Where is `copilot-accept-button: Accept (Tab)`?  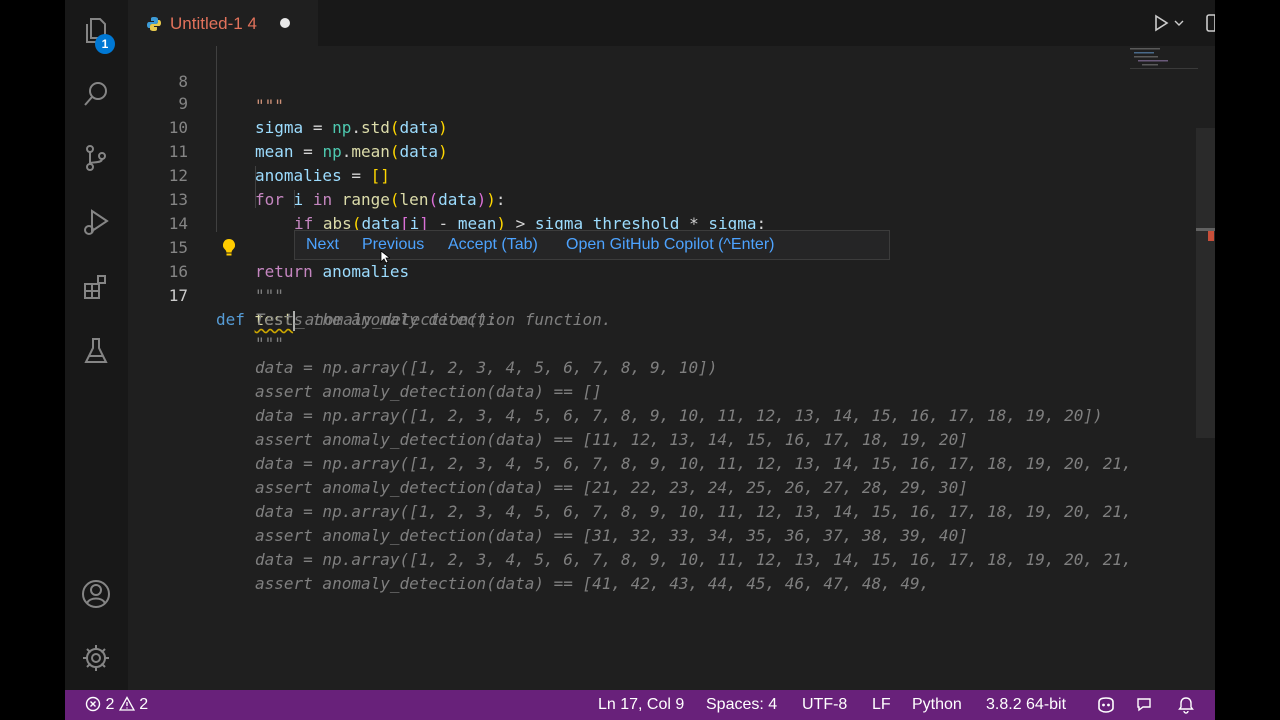 copilot-accept-button: Accept (Tab) is located at coordinates (493, 245).